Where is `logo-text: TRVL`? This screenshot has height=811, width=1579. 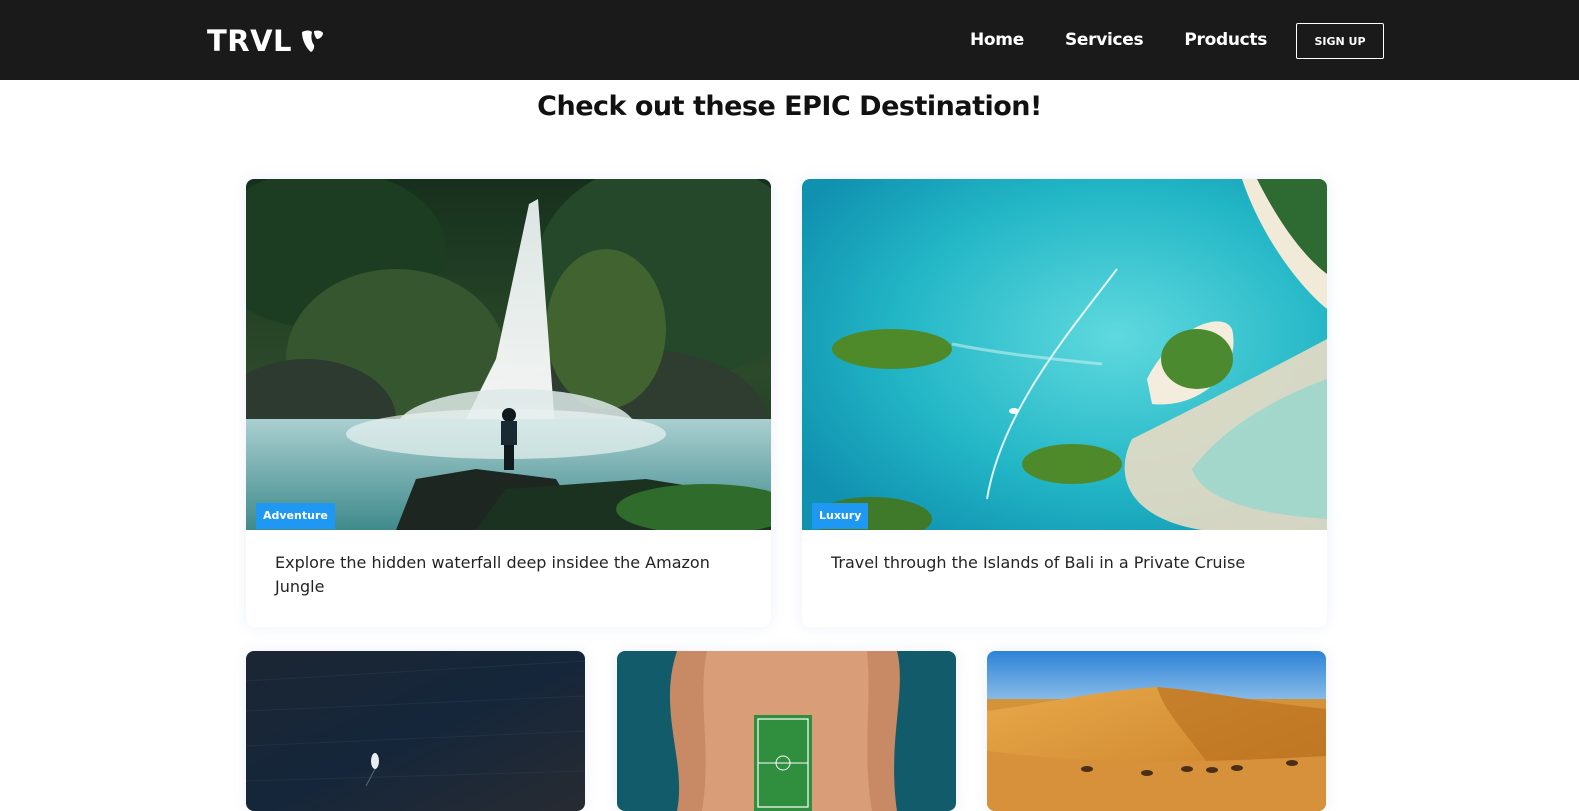 logo-text: TRVL is located at coordinates (250, 41).